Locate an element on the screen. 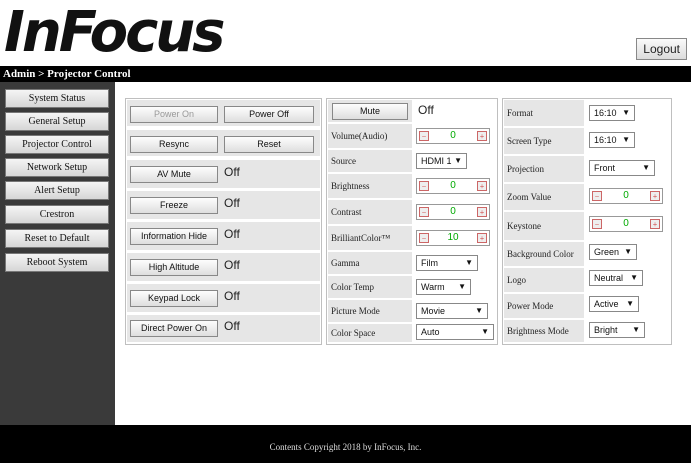 This screenshot has height=469, width=691. infocus-logo: InFocus is located at coordinates (114, 32).